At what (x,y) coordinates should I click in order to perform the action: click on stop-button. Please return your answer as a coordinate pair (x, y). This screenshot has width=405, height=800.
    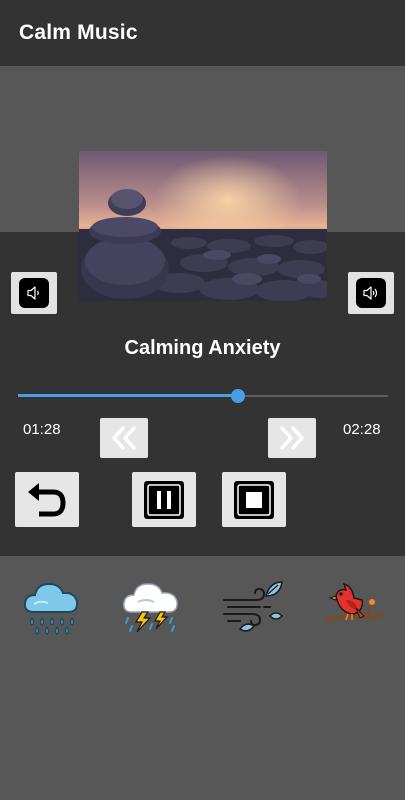
    Looking at the image, I should click on (254, 499).